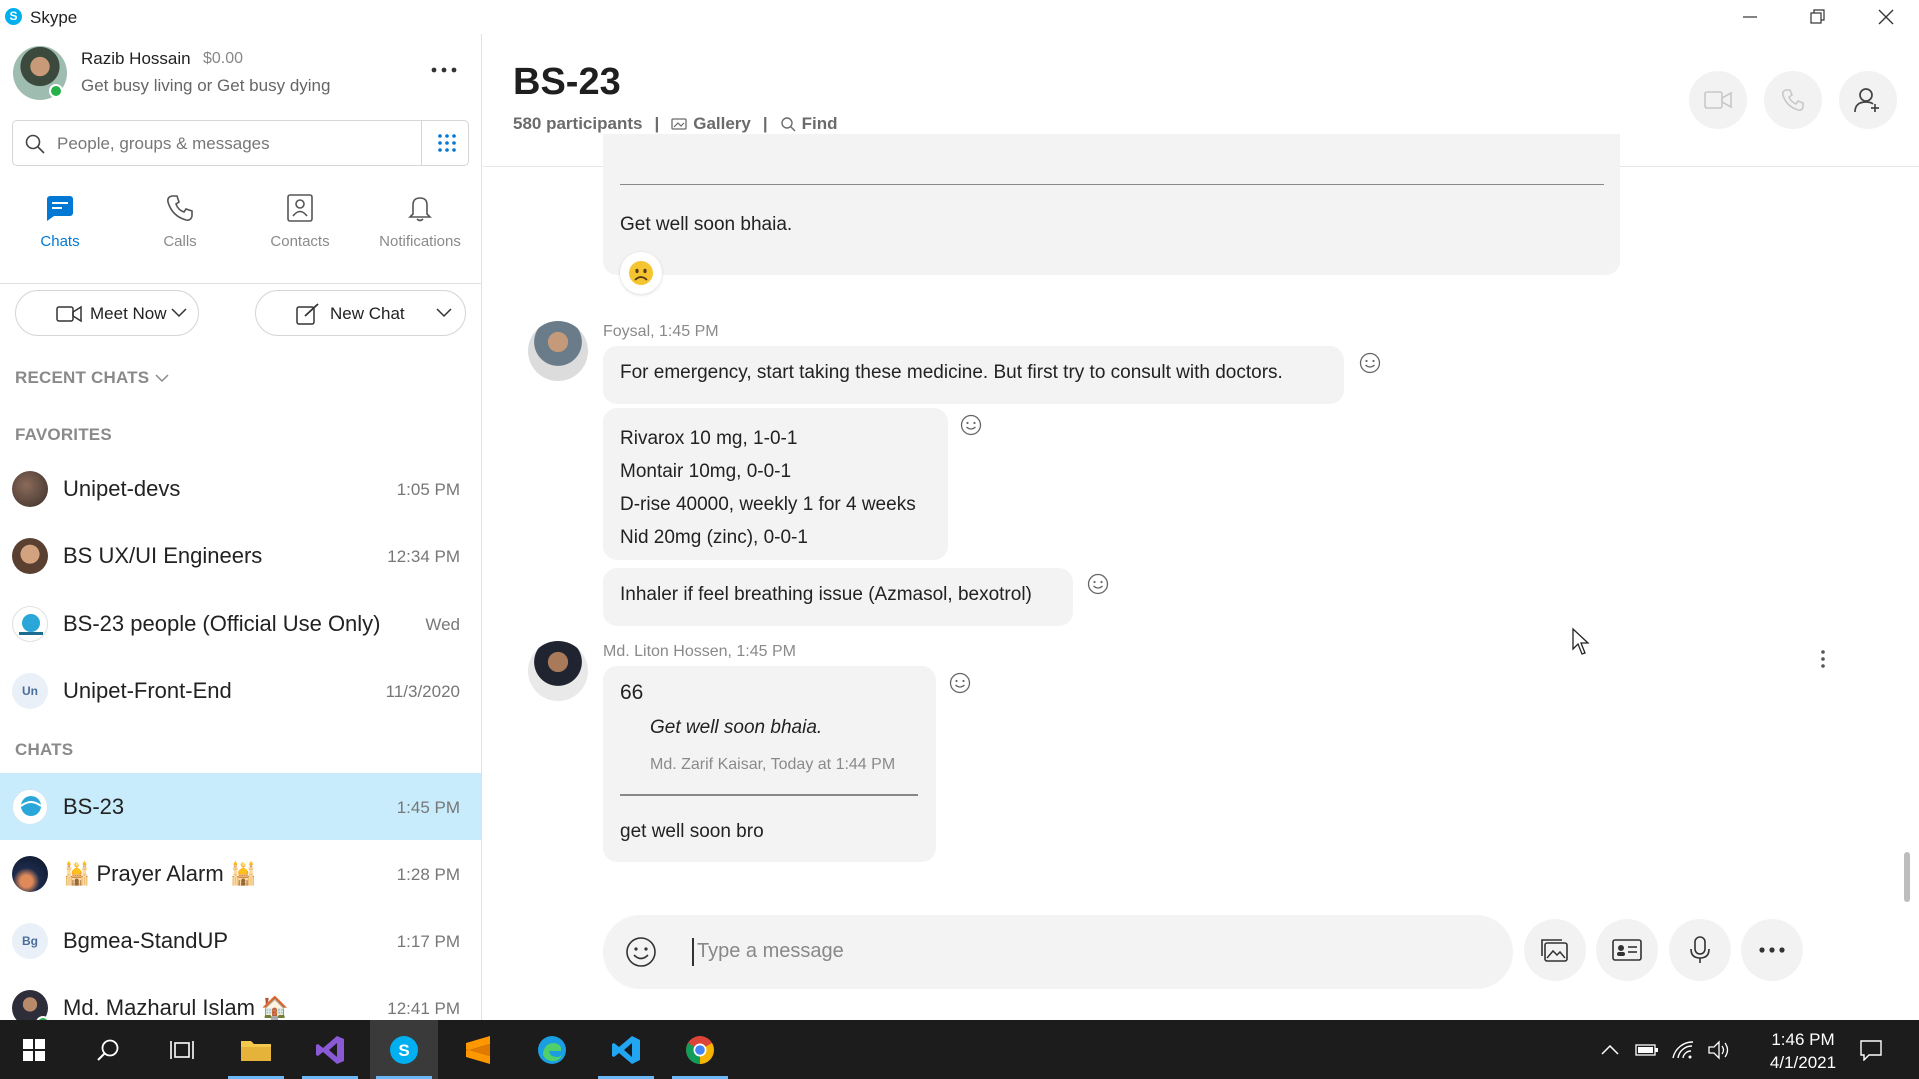  Describe the element at coordinates (447, 143) in the screenshot. I see `dialpad-icon` at that location.